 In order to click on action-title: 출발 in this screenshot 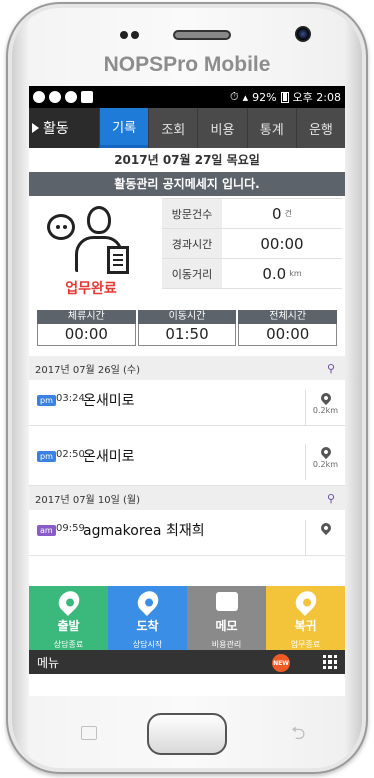, I will do `click(68, 626)`.